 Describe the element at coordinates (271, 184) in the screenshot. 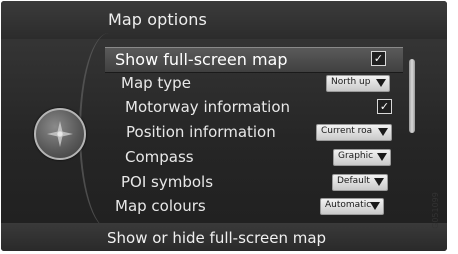

I see `menu-item-poi-symbols: POI symbols Default` at that location.